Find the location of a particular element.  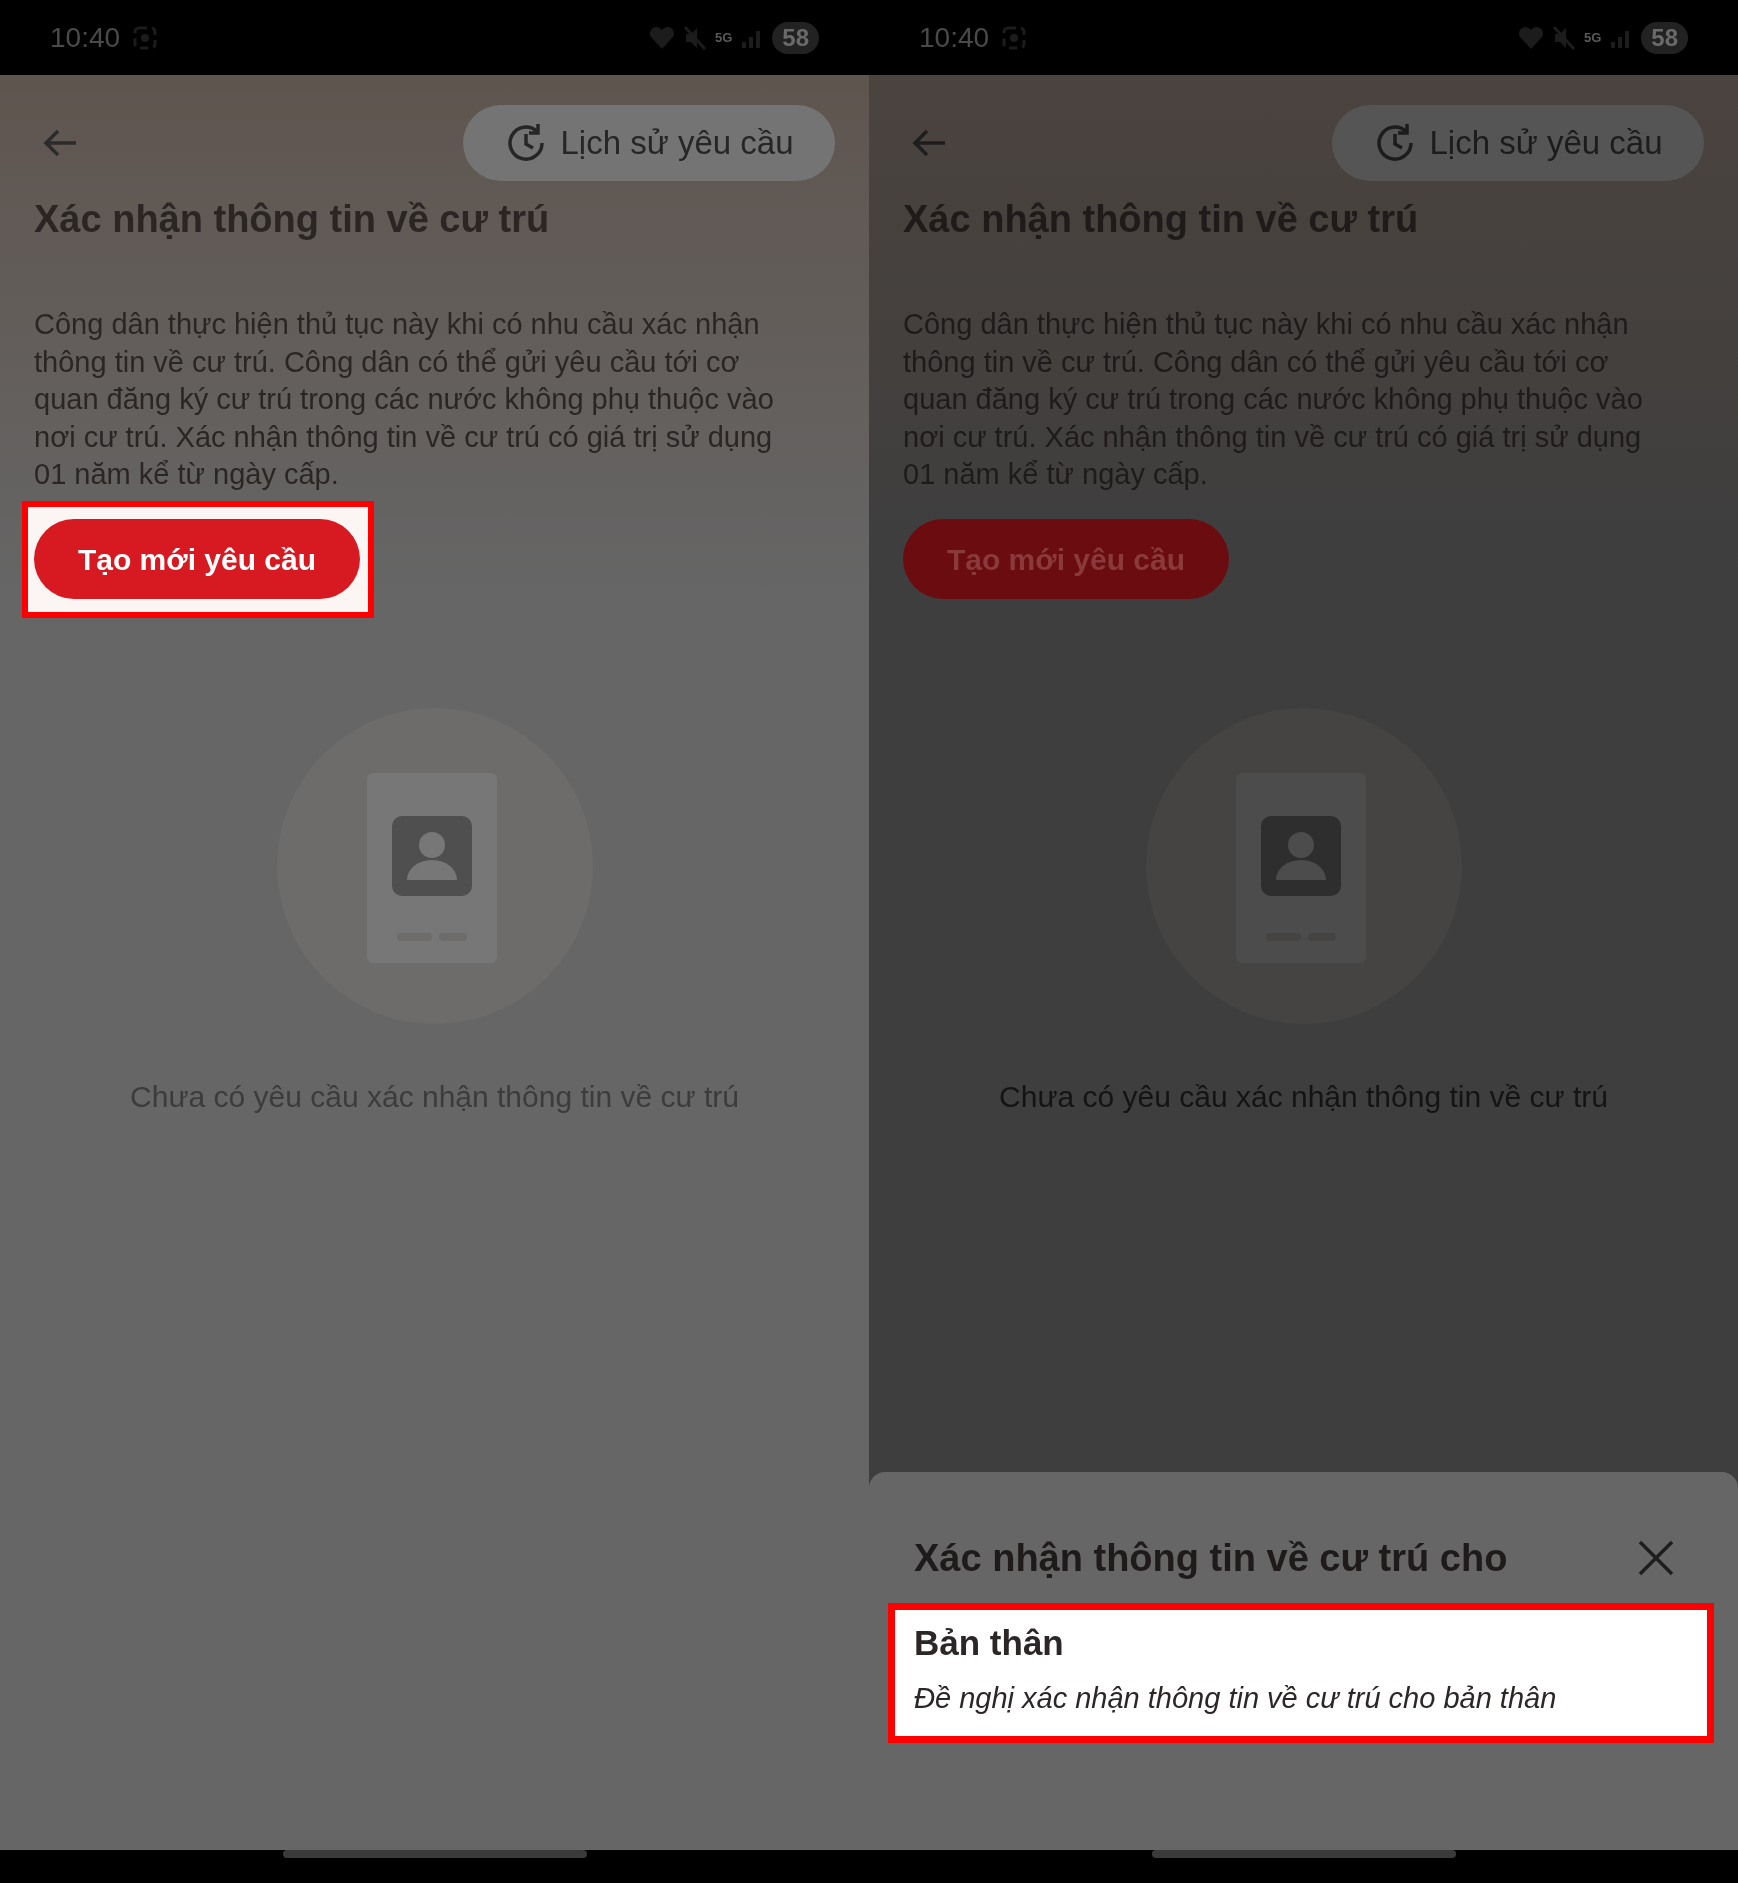

option-title: Bản thân is located at coordinates (989, 1643).